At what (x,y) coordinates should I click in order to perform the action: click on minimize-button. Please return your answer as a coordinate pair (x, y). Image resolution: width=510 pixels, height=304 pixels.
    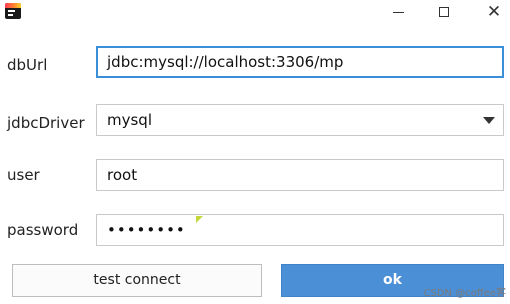
    Looking at the image, I should click on (399, 12).